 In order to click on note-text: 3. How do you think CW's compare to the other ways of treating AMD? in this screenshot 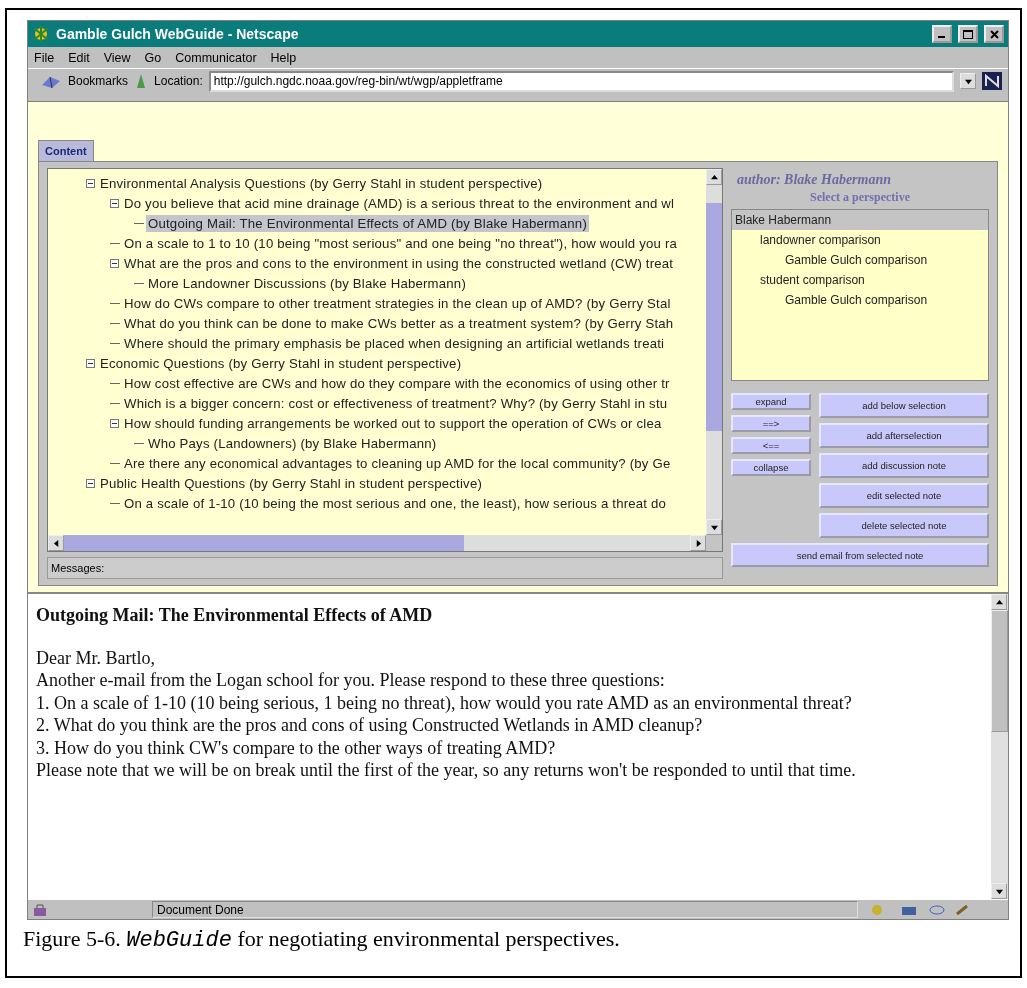, I will do `click(296, 747)`.